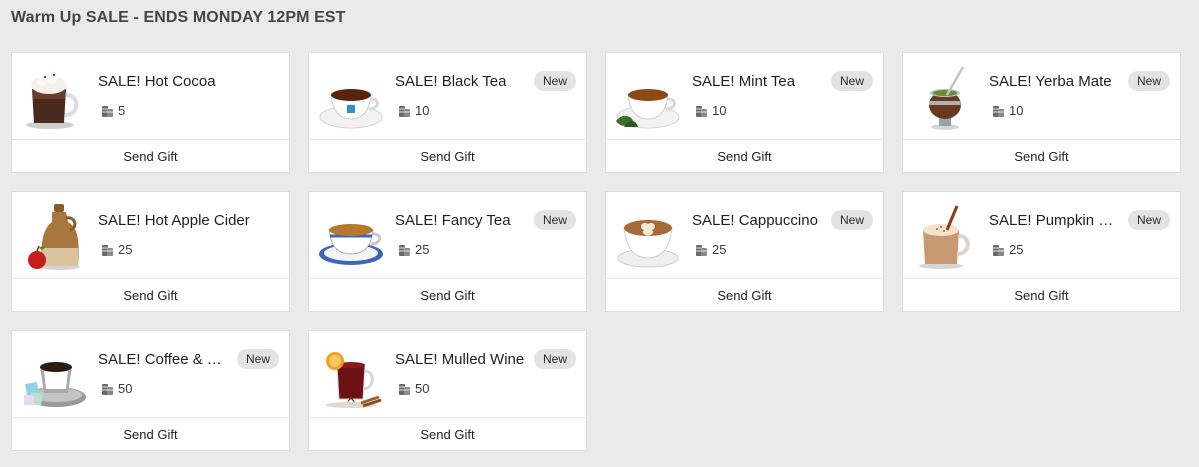  I want to click on gift-card: SALE! Mint Tea 10 New Send Gift, so click(744, 112).